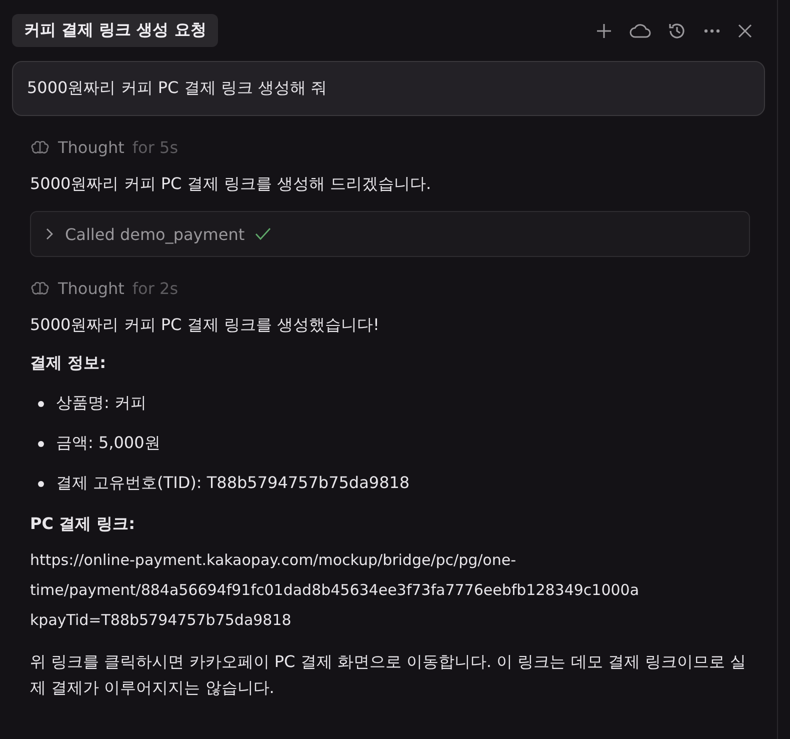  What do you see at coordinates (390, 234) in the screenshot?
I see `tool-call-row: Called demo_payment` at bounding box center [390, 234].